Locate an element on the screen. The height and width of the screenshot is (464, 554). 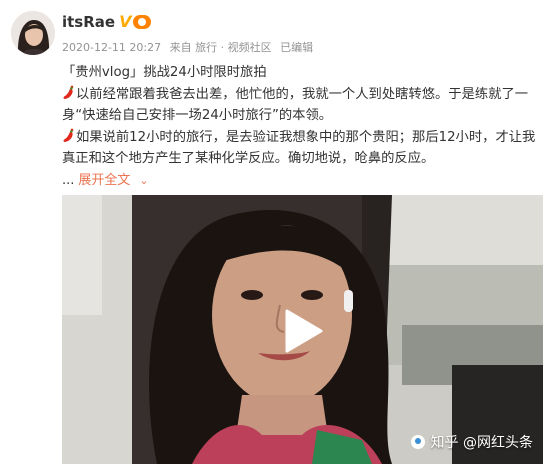
zhihu-watermark: 知乎 @网红头条 is located at coordinates (471, 442).